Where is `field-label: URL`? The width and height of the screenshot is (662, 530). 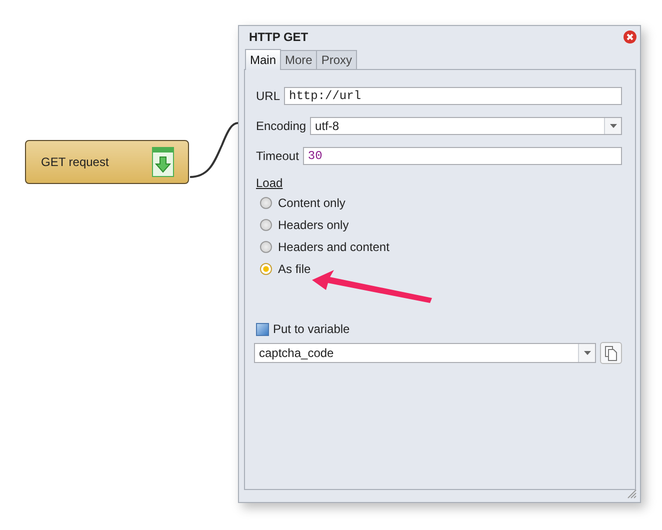 field-label: URL is located at coordinates (268, 96).